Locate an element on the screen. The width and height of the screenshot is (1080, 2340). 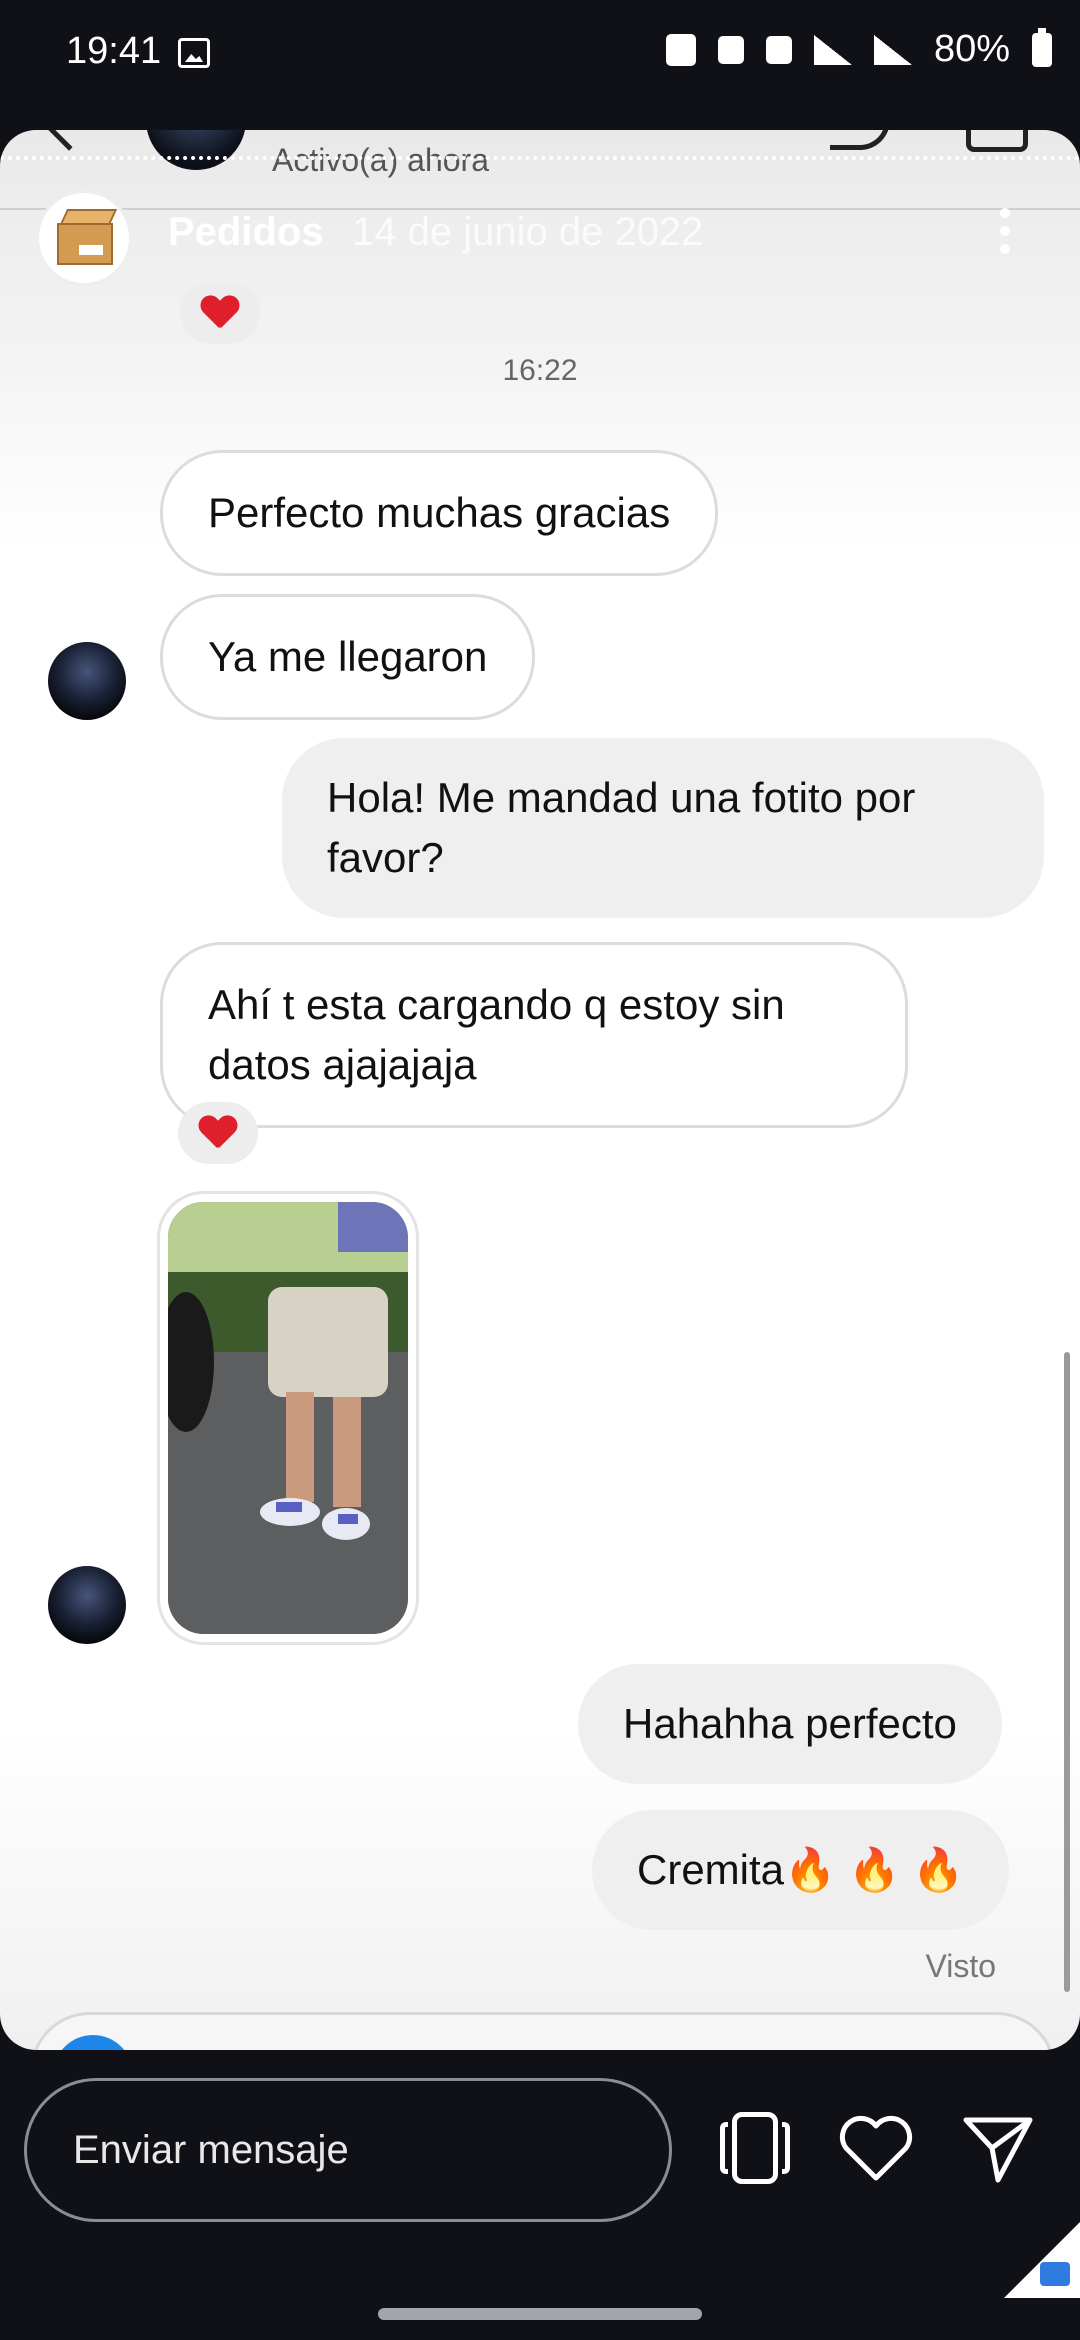
box-icon is located at coordinates (85, 244).